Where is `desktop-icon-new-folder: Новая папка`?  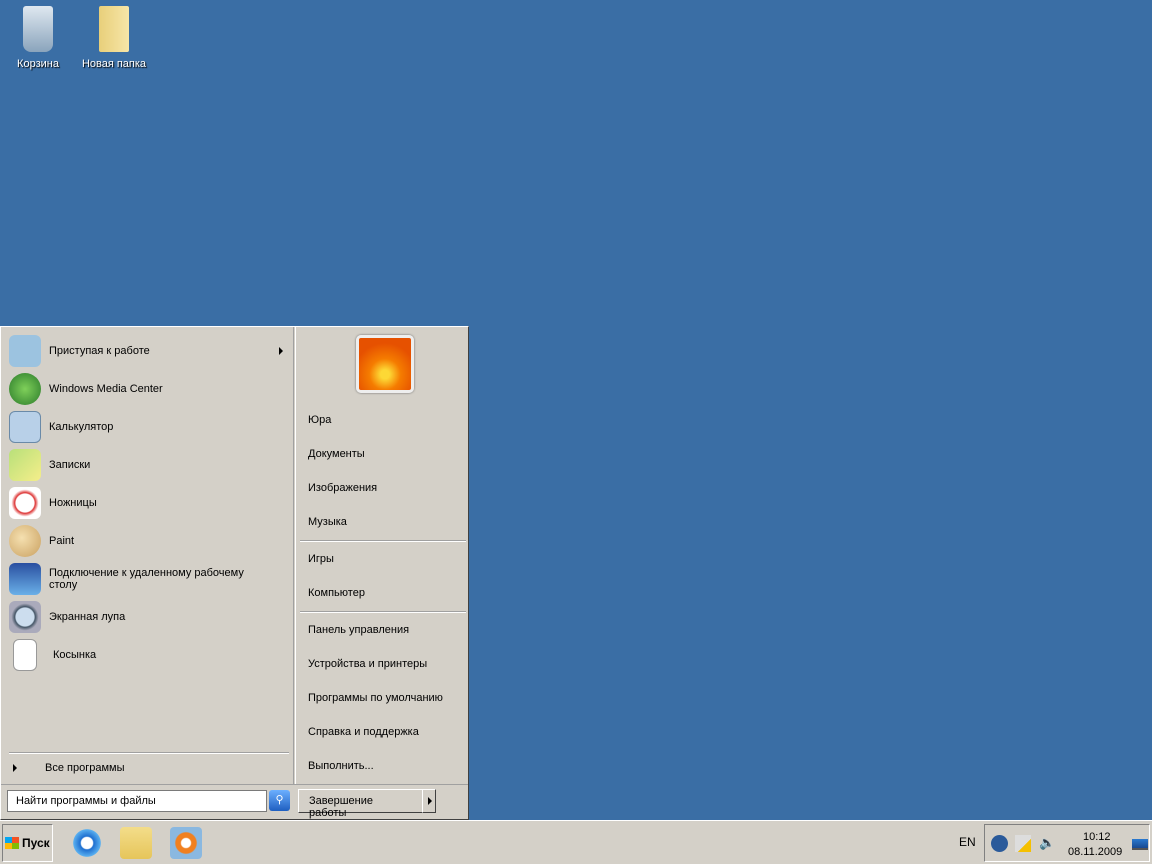 desktop-icon-new-folder: Новая папка is located at coordinates (114, 38).